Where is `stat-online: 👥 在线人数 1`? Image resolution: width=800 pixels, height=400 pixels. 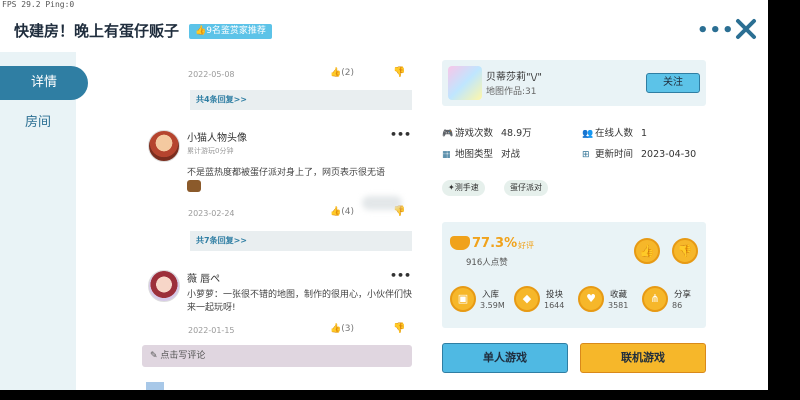
stat-online: 👥 在线人数 1 is located at coordinates (614, 132).